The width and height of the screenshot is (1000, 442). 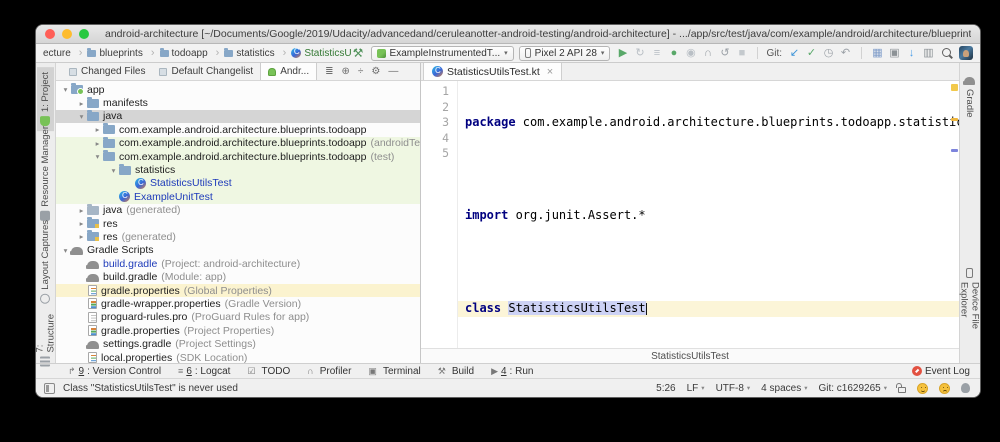 I want to click on vcs-rollback-icon: ↶, so click(x=845, y=53).